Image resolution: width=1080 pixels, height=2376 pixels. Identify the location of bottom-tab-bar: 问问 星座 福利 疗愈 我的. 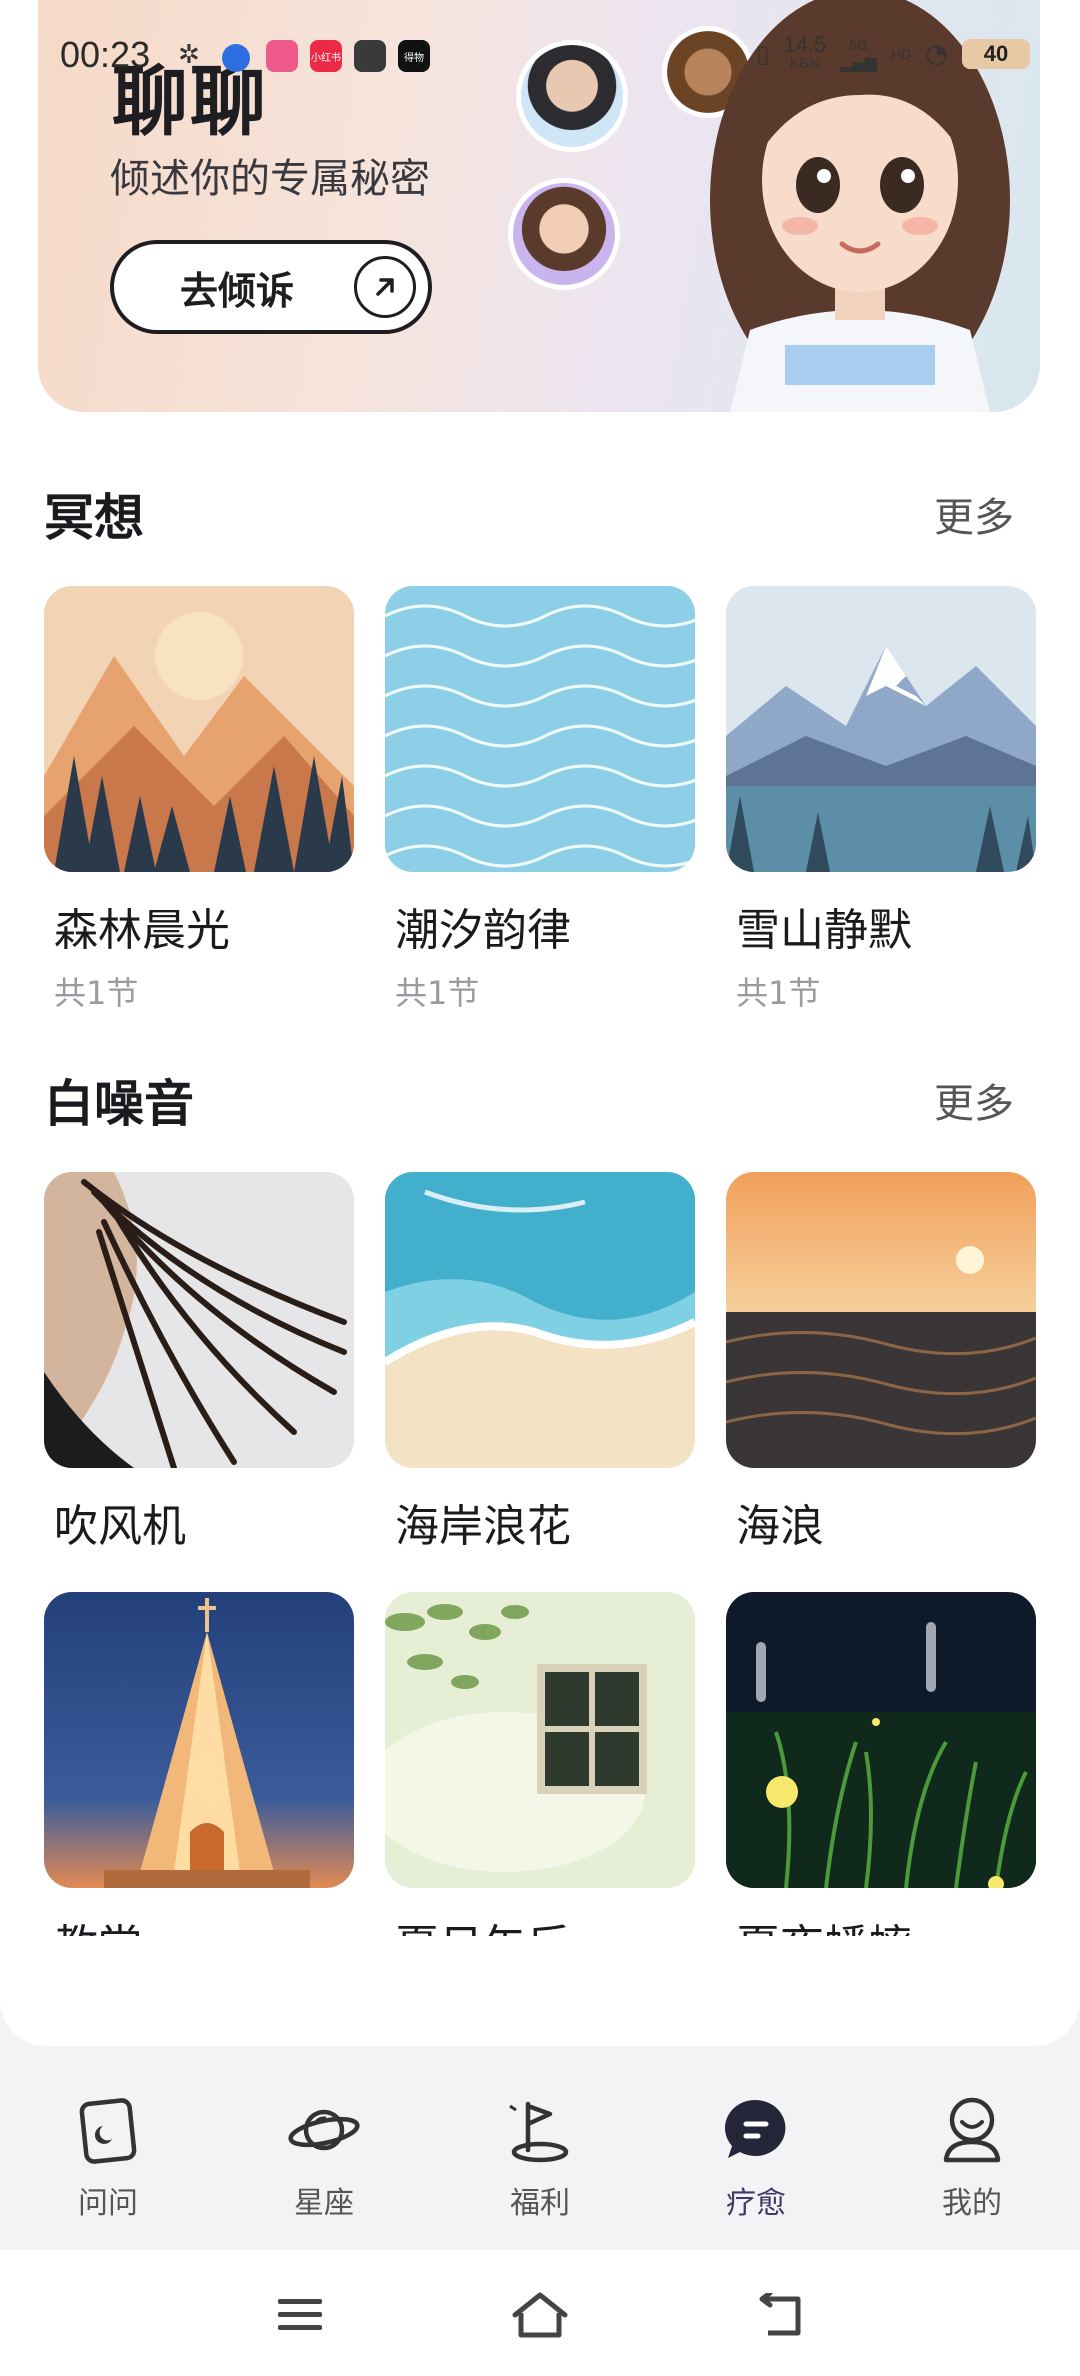
(540, 2160).